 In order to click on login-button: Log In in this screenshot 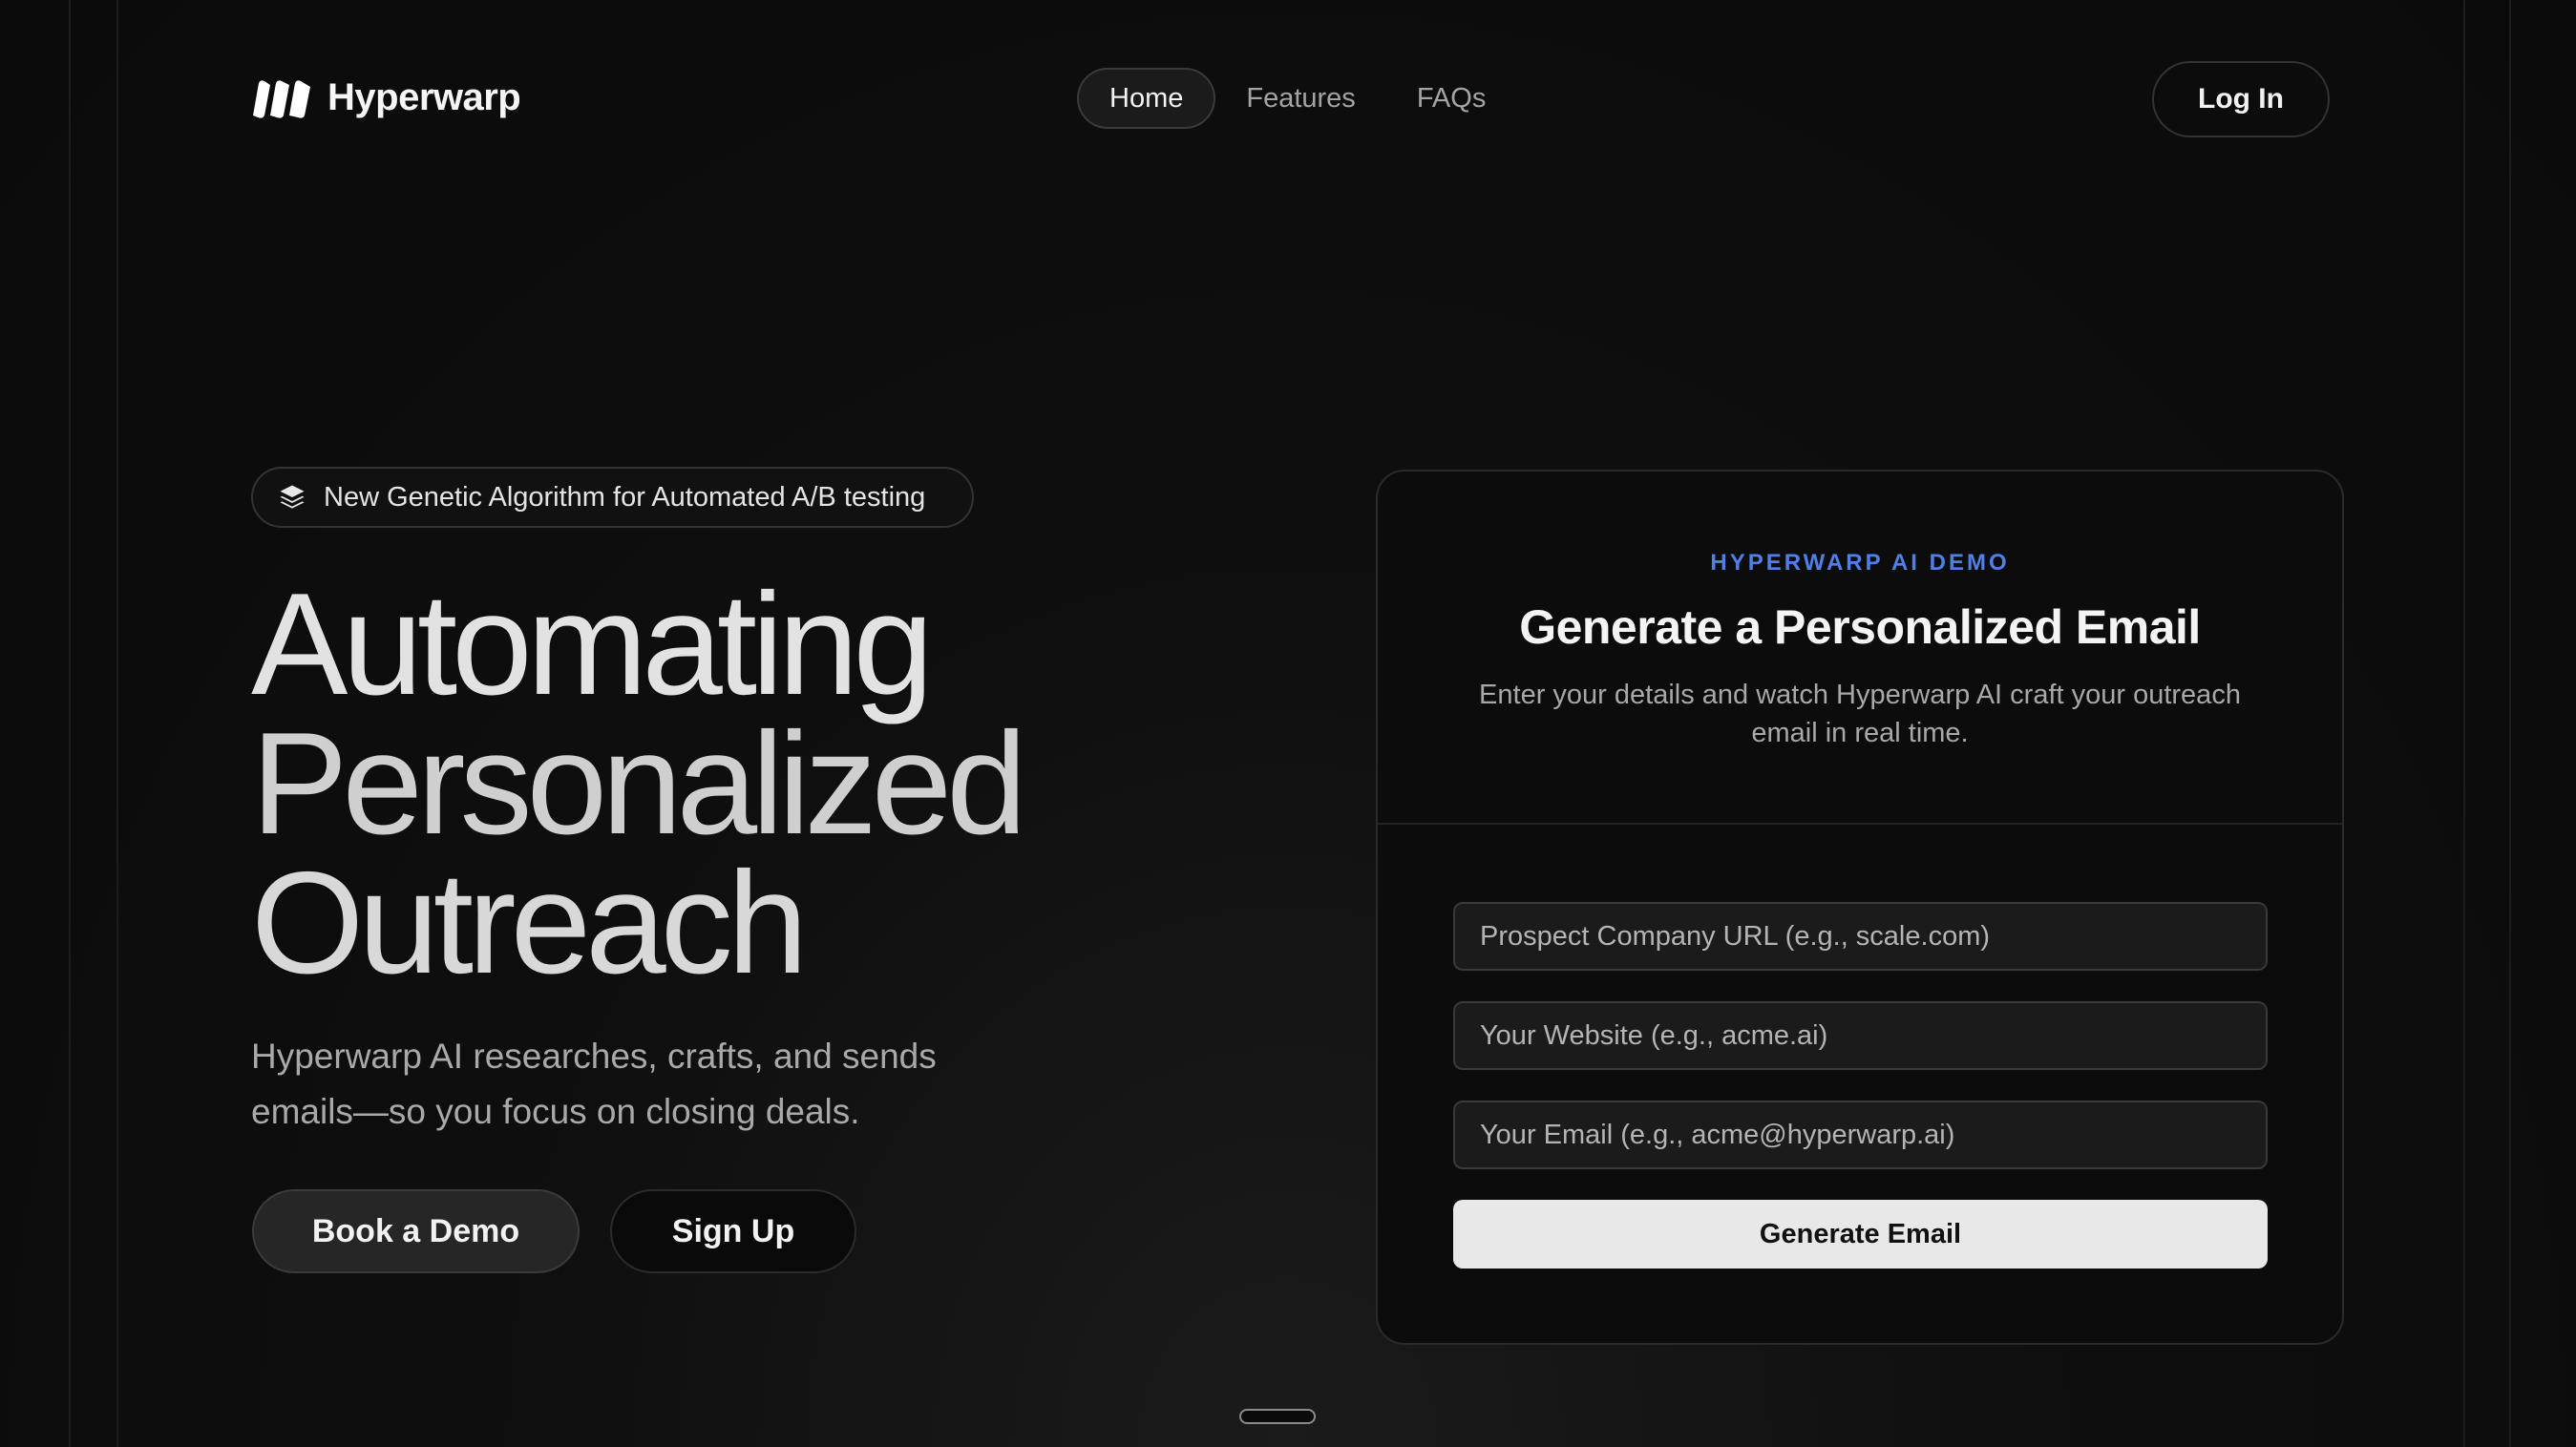, I will do `click(2241, 99)`.